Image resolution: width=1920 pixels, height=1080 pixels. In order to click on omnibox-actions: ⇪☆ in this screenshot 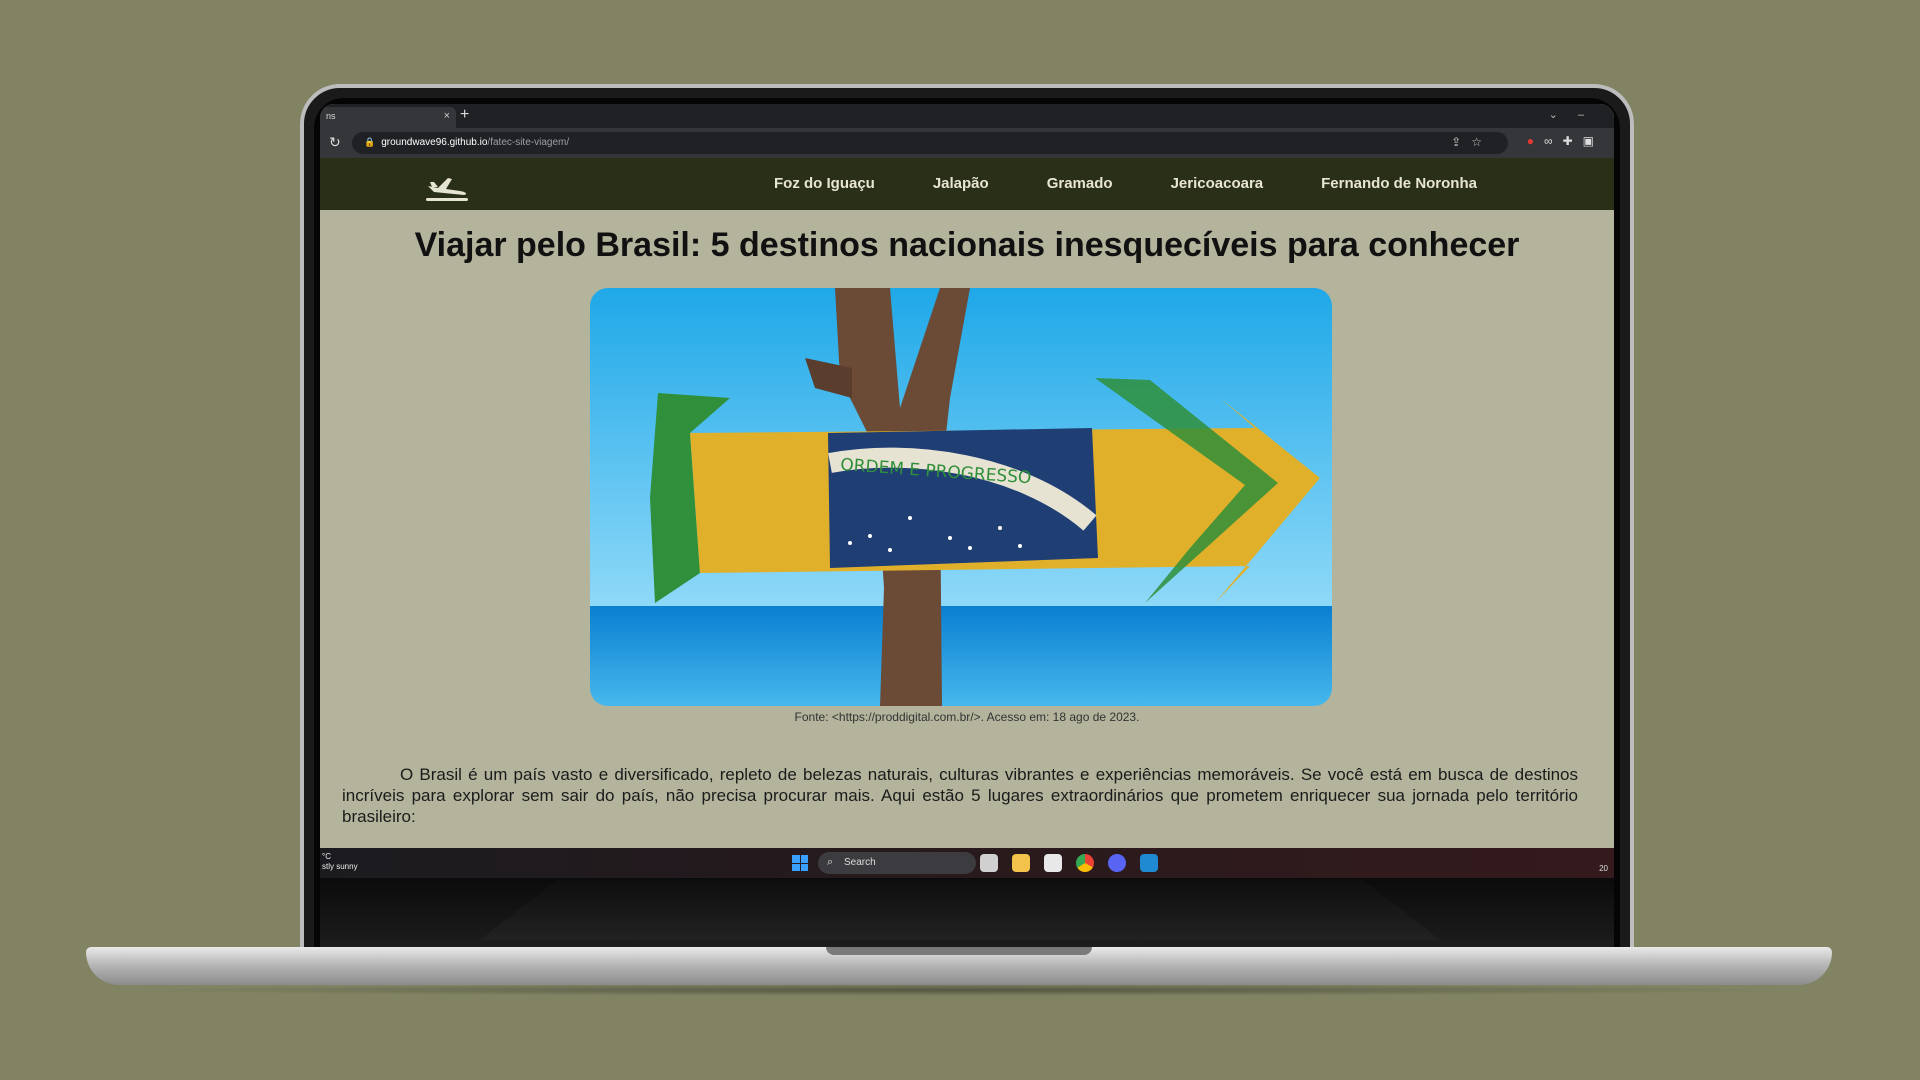, I will do `click(1471, 142)`.